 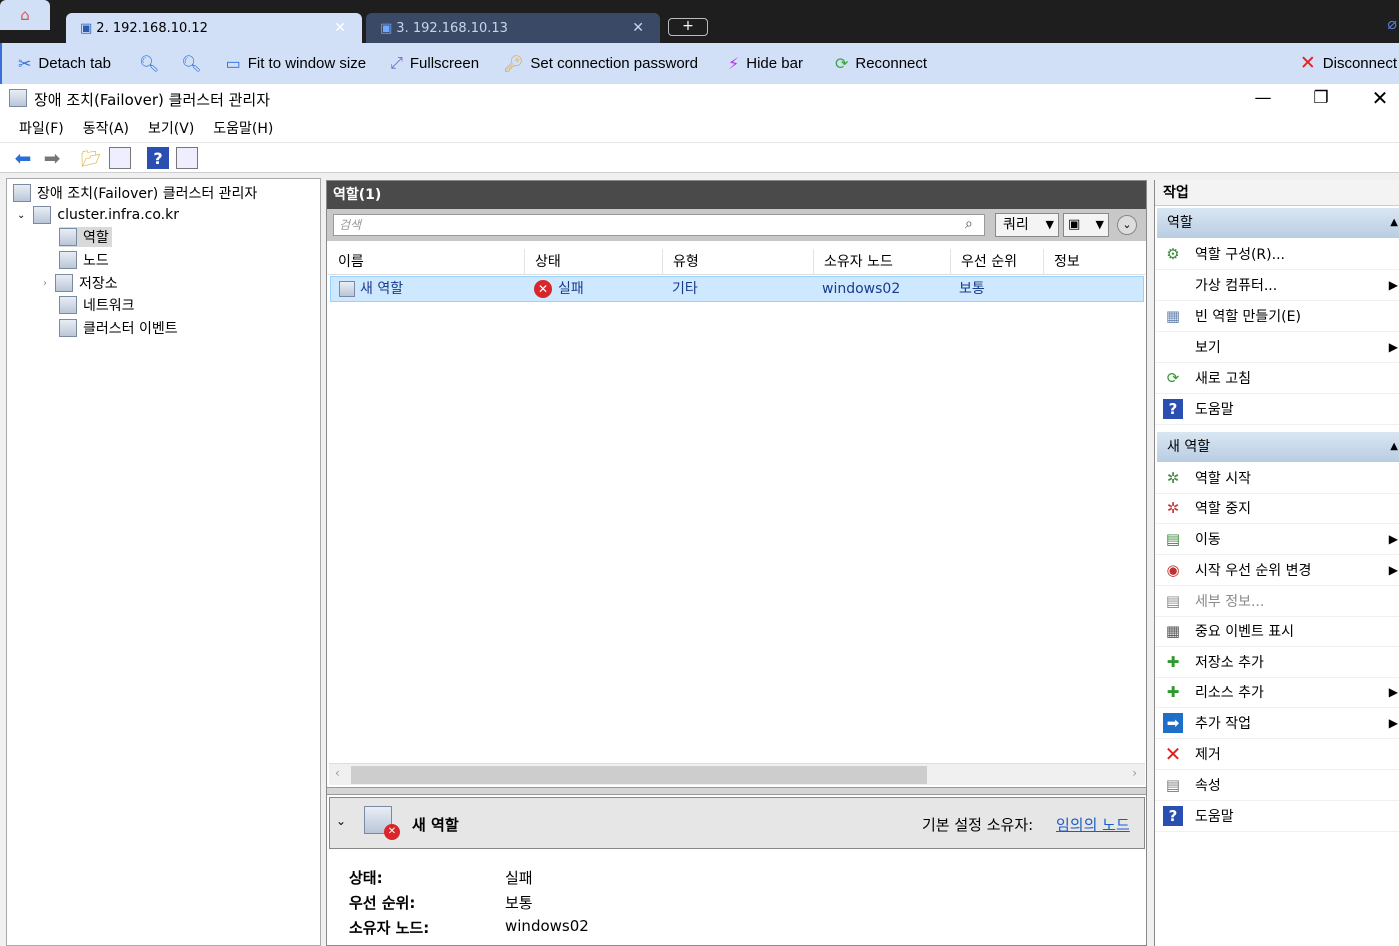 What do you see at coordinates (1173, 723) in the screenshot?
I see `more-actions-icon: ➡` at bounding box center [1173, 723].